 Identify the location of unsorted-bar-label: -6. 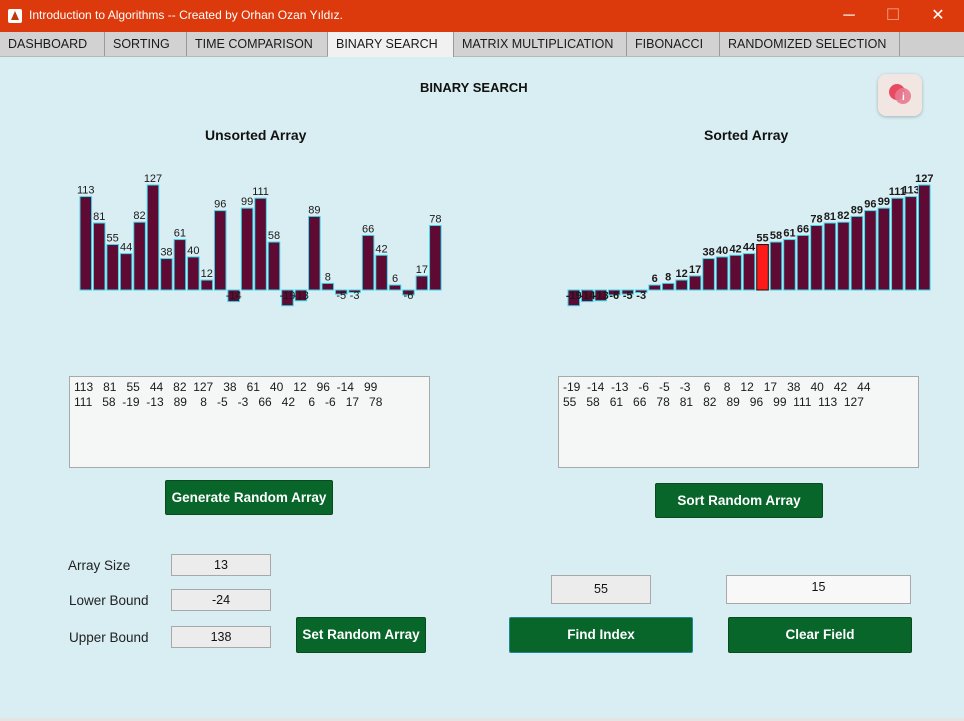
(409, 296).